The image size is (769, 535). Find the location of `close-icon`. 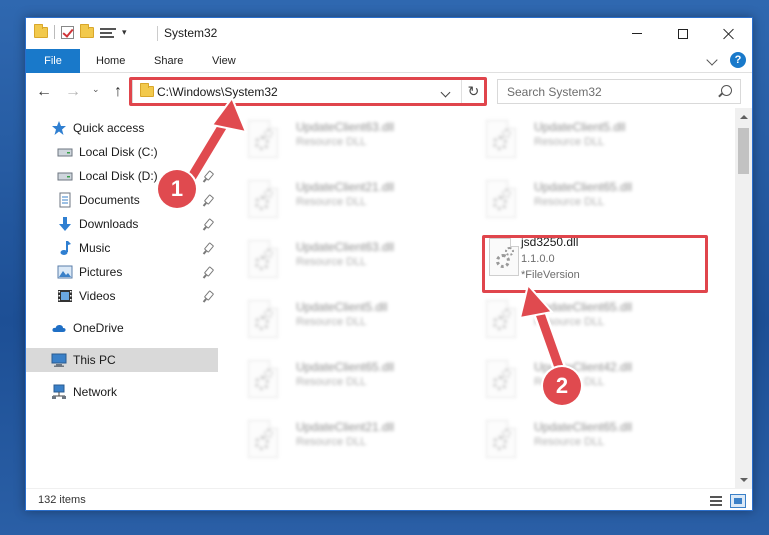

close-icon is located at coordinates (729, 34).